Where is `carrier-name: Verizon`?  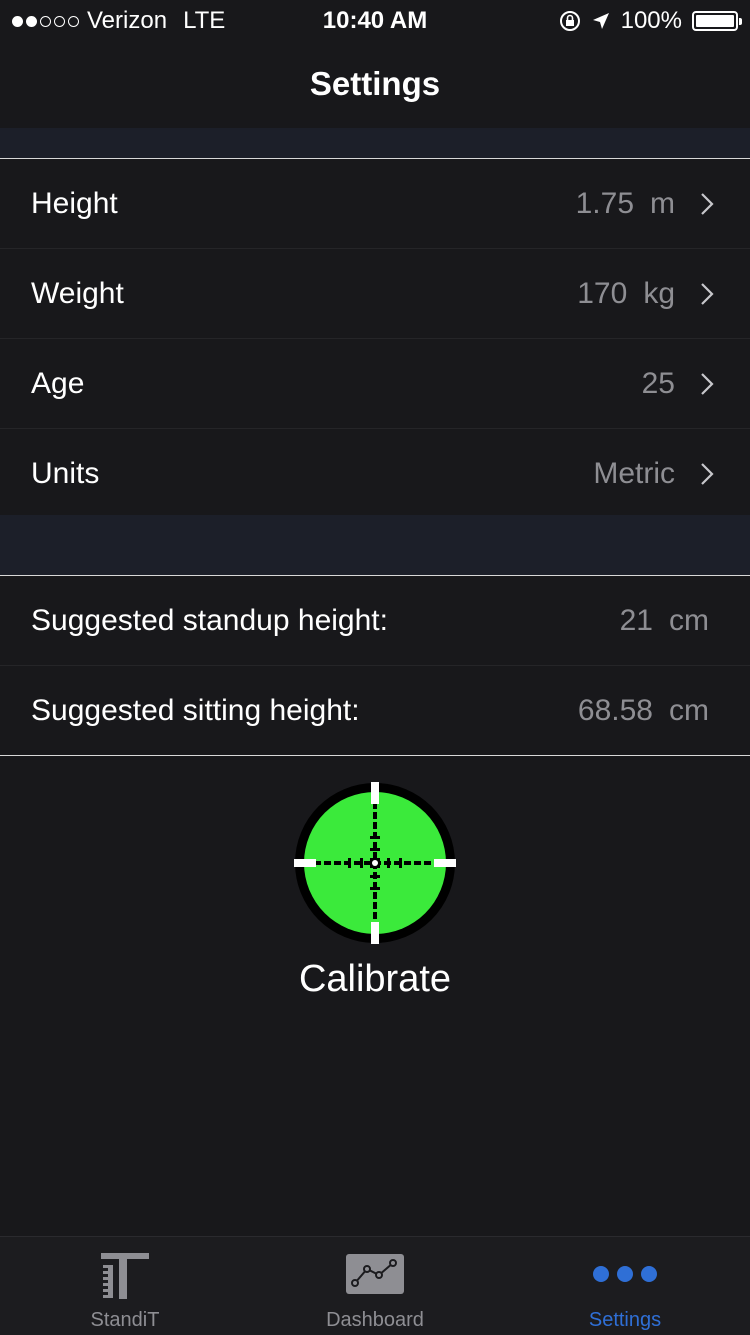 carrier-name: Verizon is located at coordinates (127, 20).